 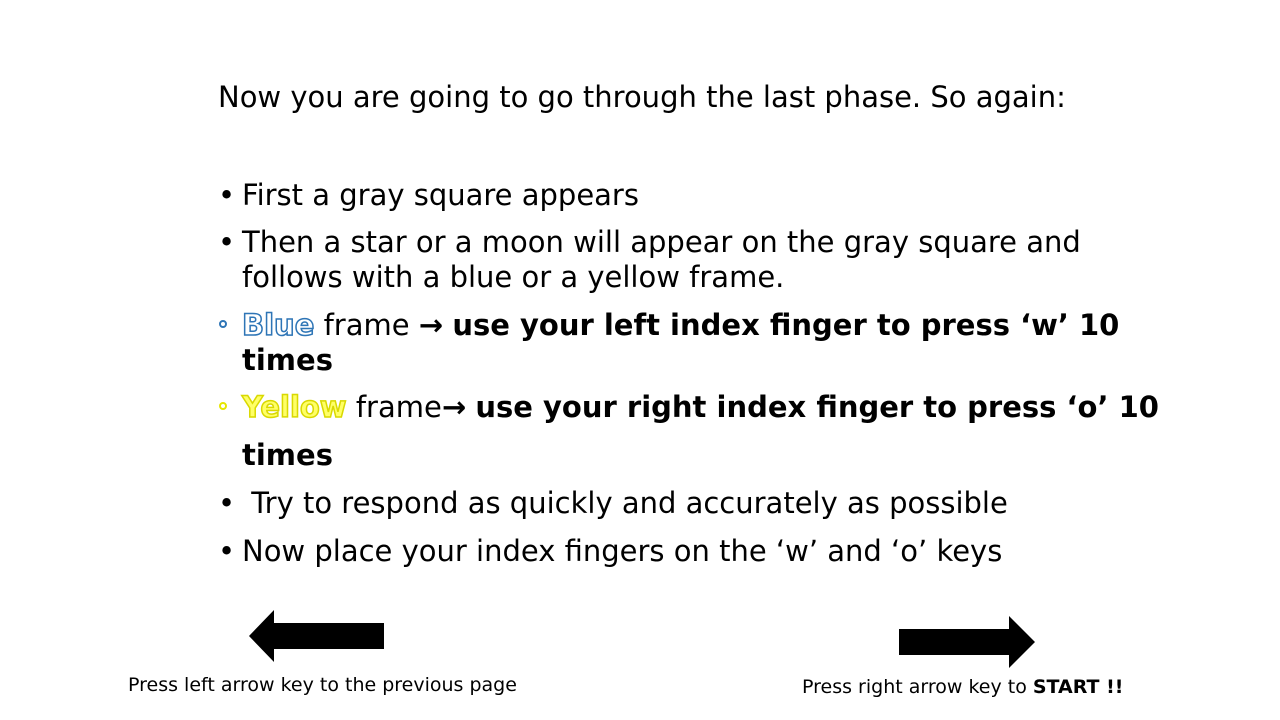 I want to click on start-hint: Press right arrow key to START !!, so click(x=962, y=687).